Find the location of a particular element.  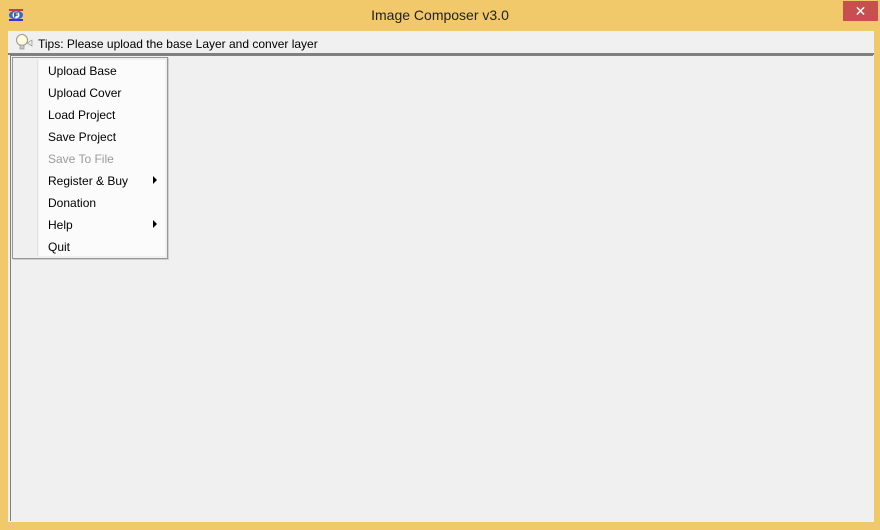

menu-item-label: Donation is located at coordinates (72, 203).